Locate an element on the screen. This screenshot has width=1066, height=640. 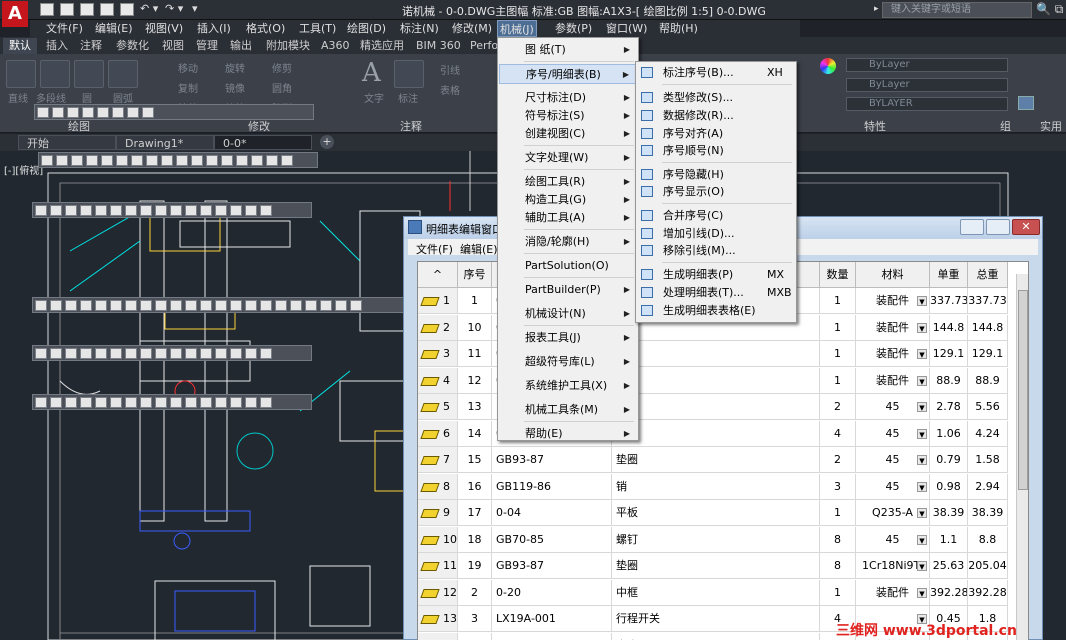
mech-menu-item-10: PartSolution(O) is located at coordinates (568, 266).